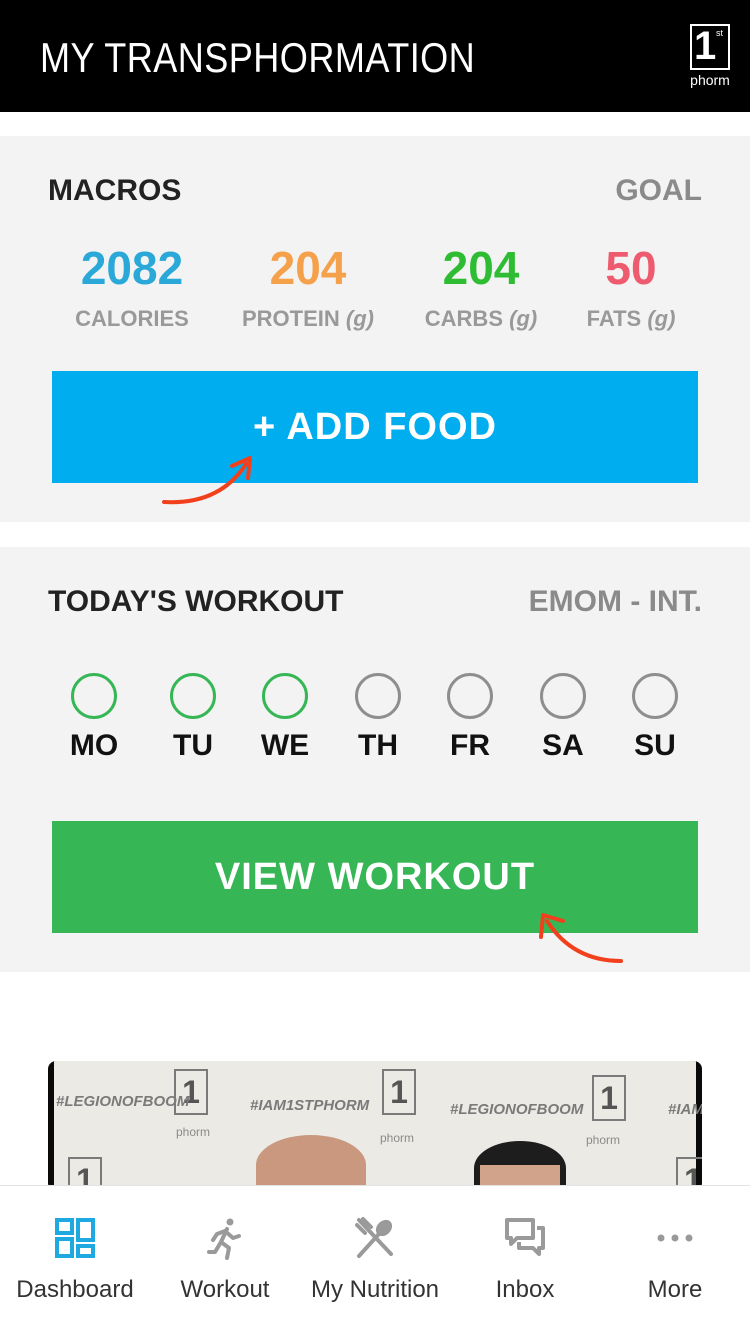 The width and height of the screenshot is (750, 1334). What do you see at coordinates (720, 33) in the screenshot?
I see `brand-logo-superscript: st` at bounding box center [720, 33].